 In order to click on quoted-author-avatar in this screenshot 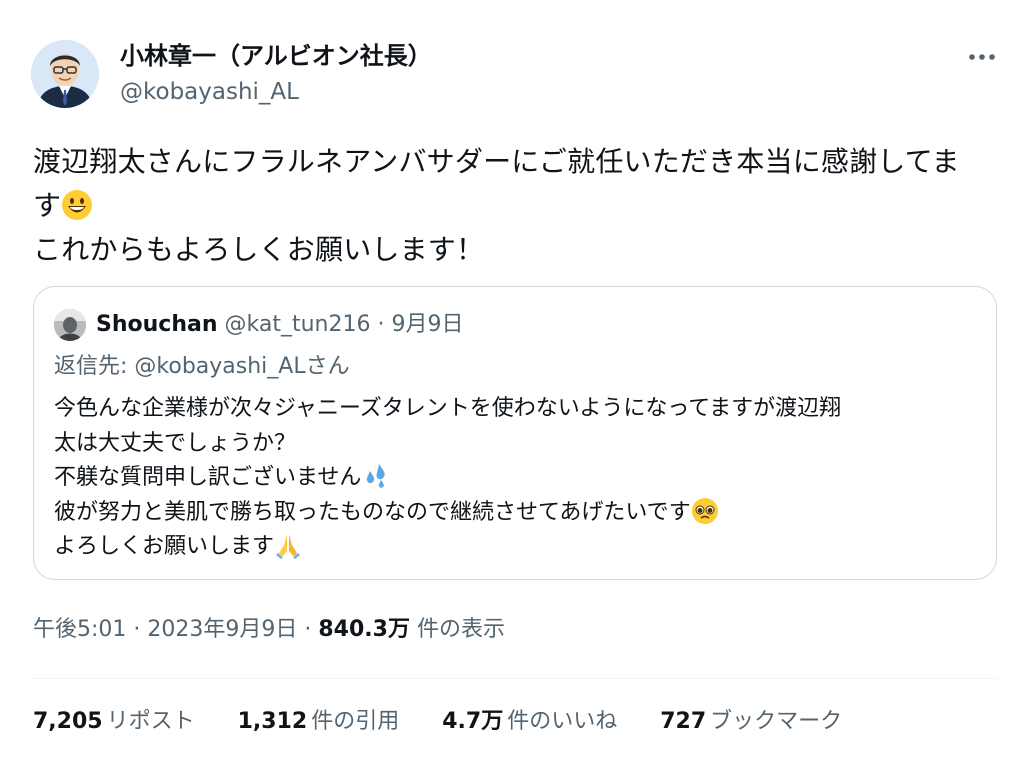, I will do `click(70, 325)`.